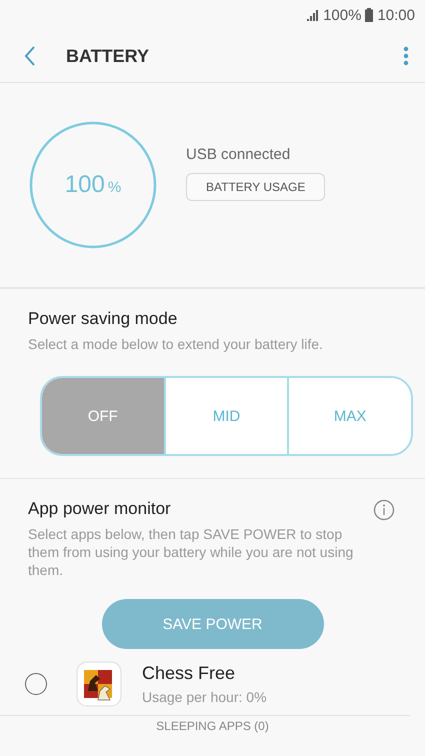 Image resolution: width=425 pixels, height=756 pixels. What do you see at coordinates (212, 726) in the screenshot?
I see `sleeping-apps-button: SLEEPING APPS (0)` at bounding box center [212, 726].